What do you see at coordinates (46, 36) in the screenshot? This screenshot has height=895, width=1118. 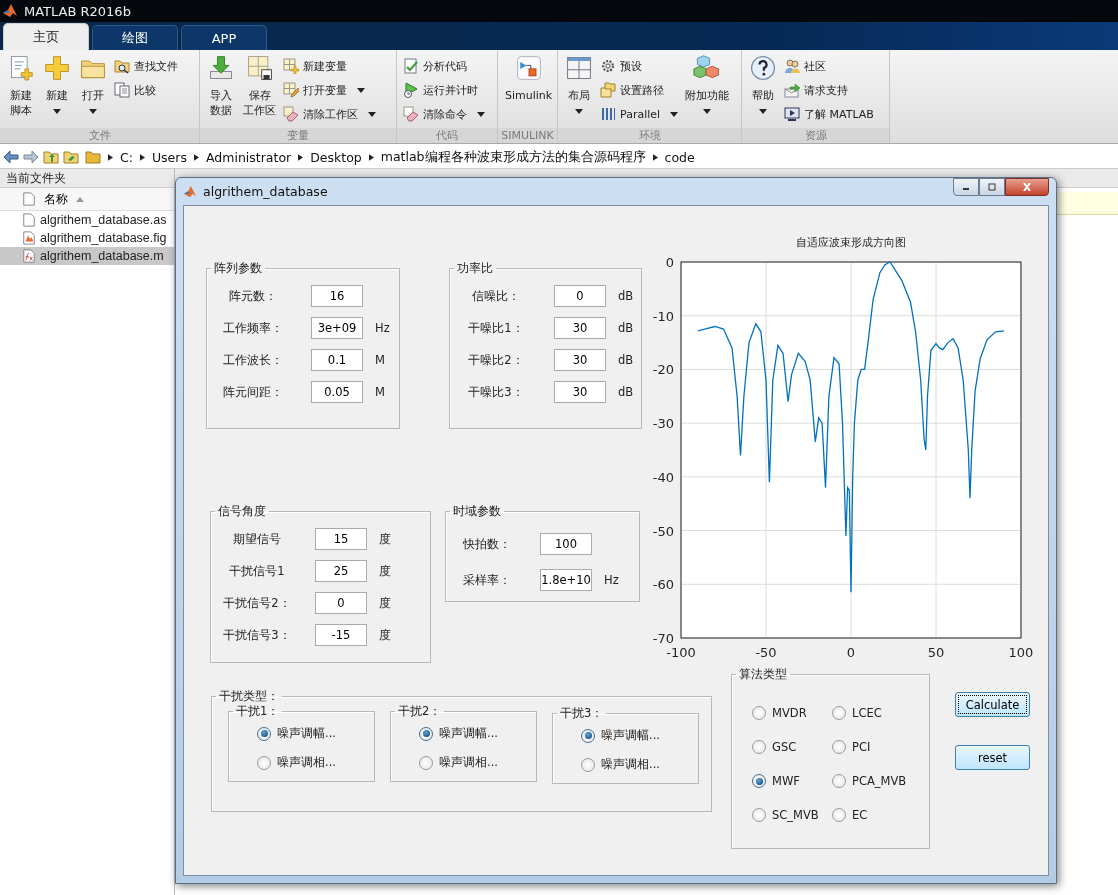 I see `ribbon-tab: 主页` at bounding box center [46, 36].